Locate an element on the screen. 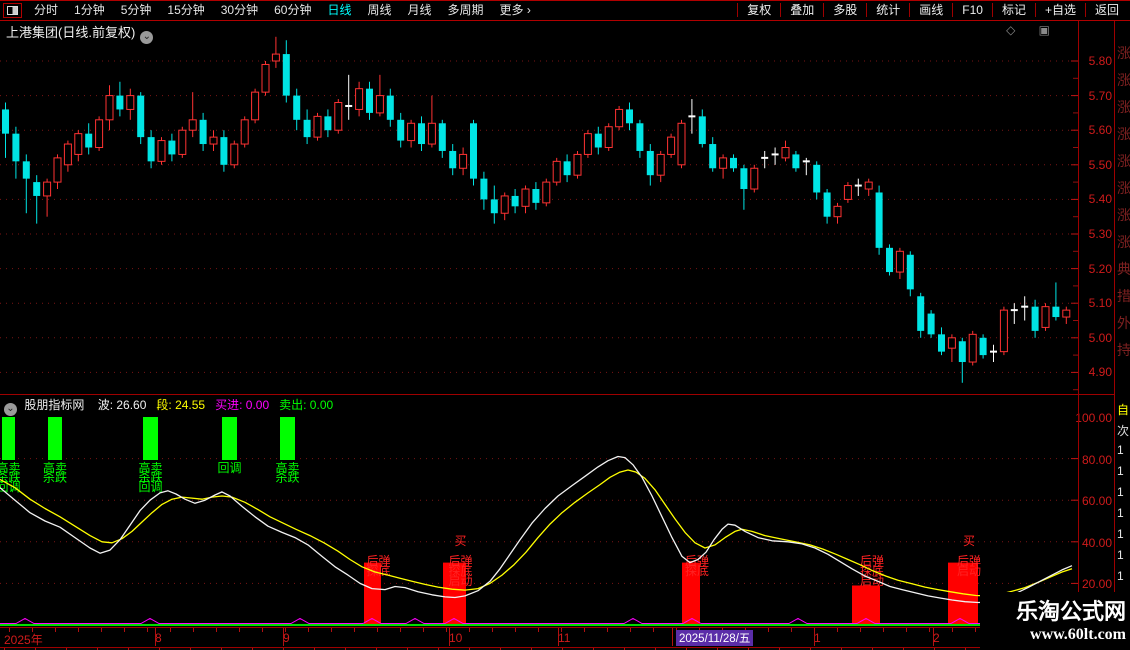  price-label: 4.90 is located at coordinates (1100, 372).